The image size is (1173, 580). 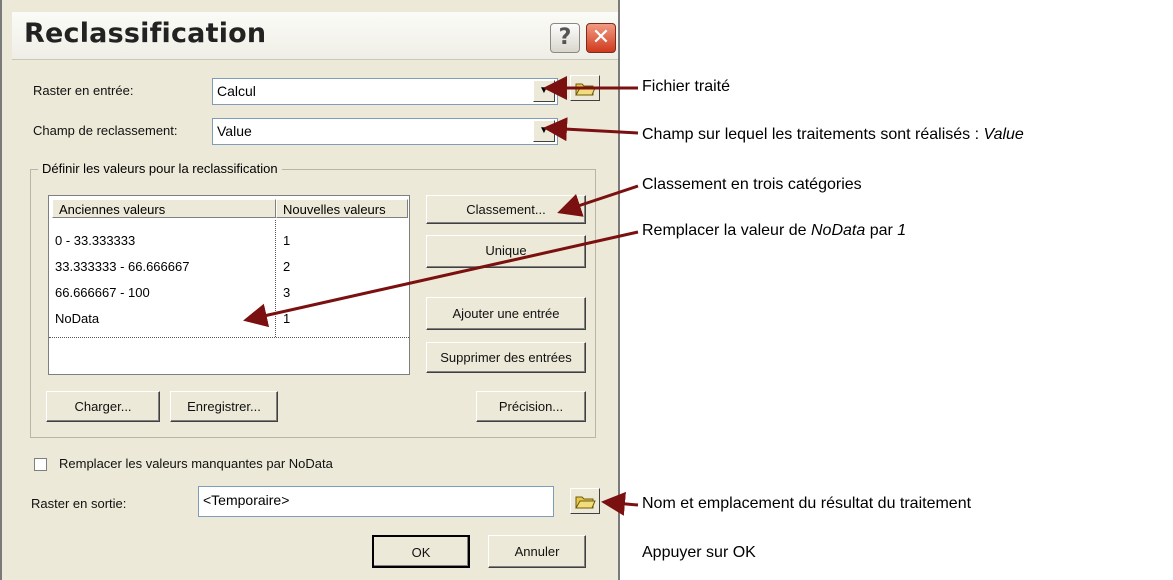 What do you see at coordinates (598, 200) in the screenshot?
I see `arrow-classement` at bounding box center [598, 200].